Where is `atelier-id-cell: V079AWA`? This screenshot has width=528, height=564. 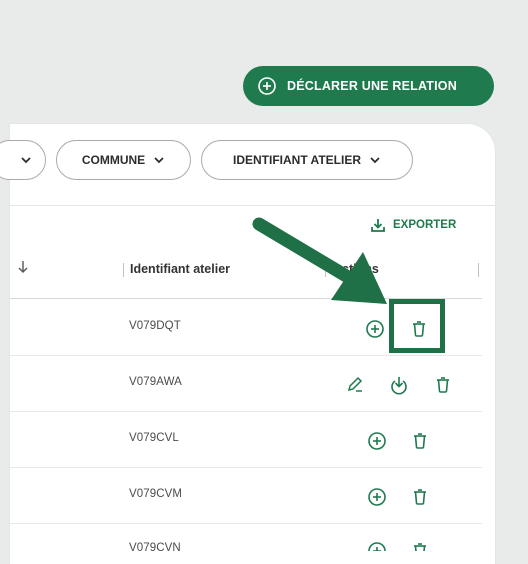
atelier-id-cell: V079AWA is located at coordinates (155, 382).